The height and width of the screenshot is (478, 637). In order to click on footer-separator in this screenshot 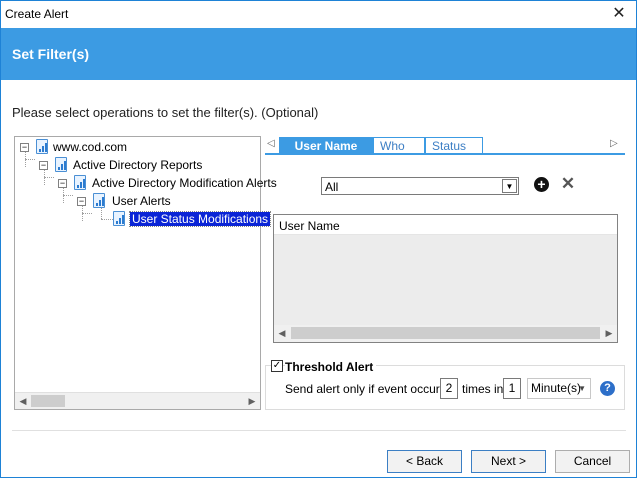, I will do `click(319, 430)`.